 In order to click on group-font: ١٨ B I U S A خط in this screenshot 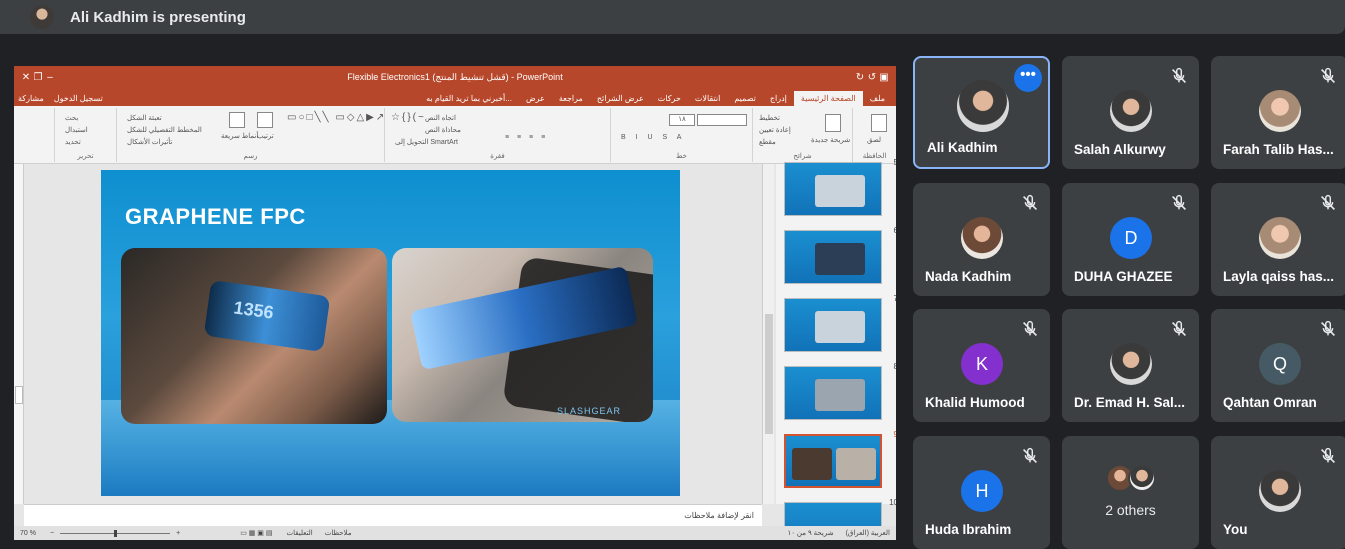, I will do `click(681, 135)`.